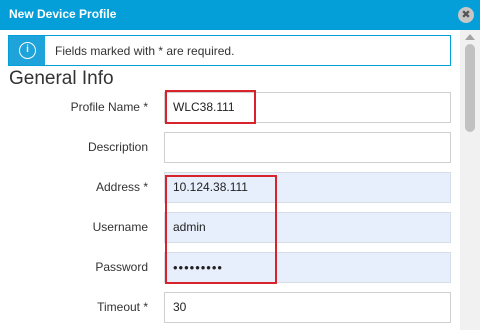 The height and width of the screenshot is (330, 480). What do you see at coordinates (122, 307) in the screenshot?
I see `timeout-label: Timeout *` at bounding box center [122, 307].